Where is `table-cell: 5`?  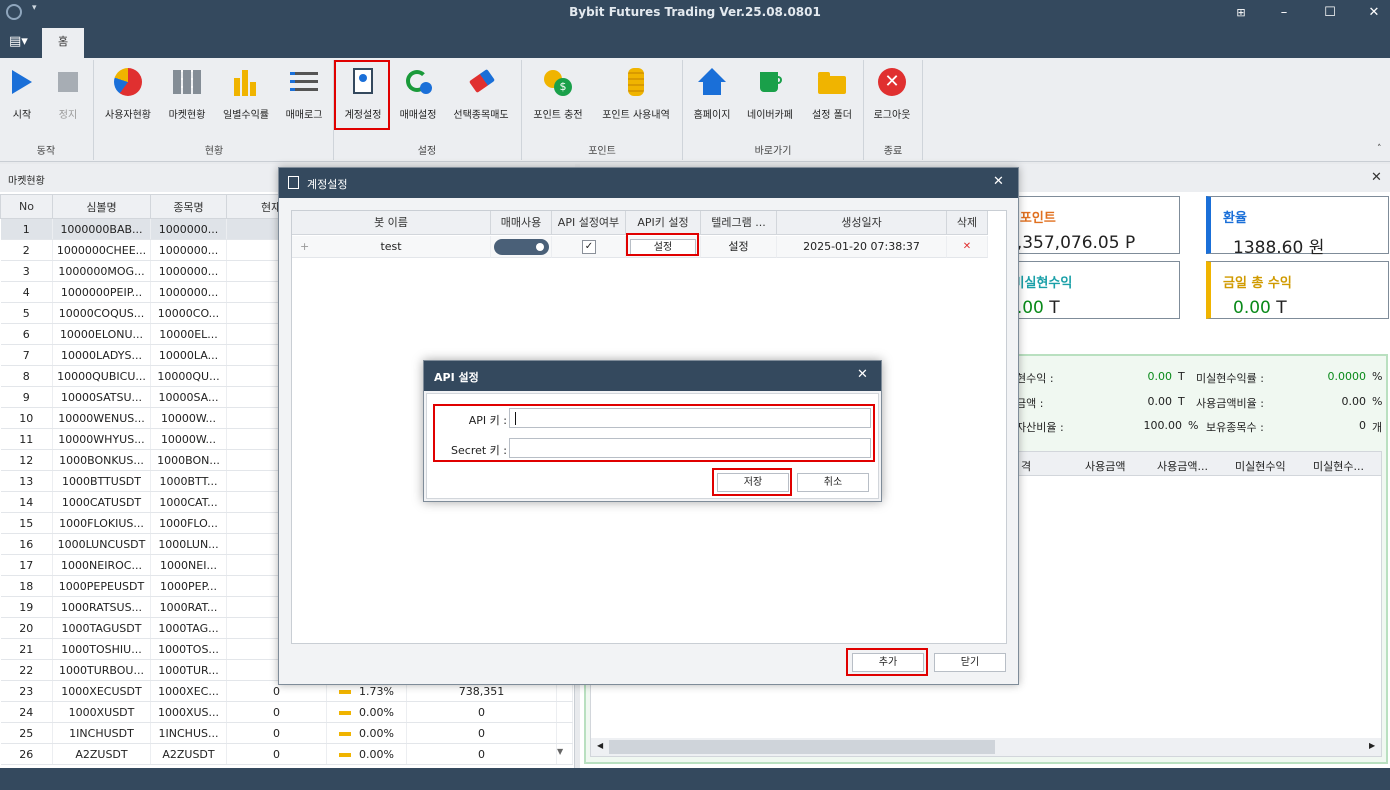
table-cell: 5 is located at coordinates (26, 313).